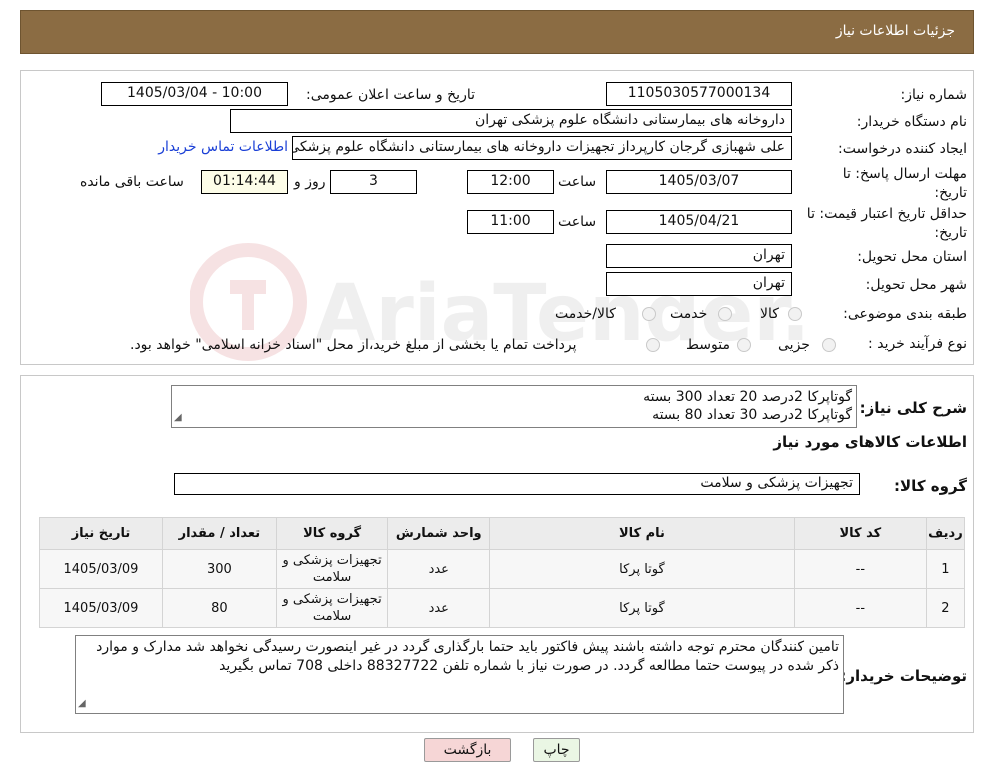 This screenshot has width=985, height=783. I want to click on goods-info-title: اطلاعات کالاهای مورد نیاز, so click(870, 442).